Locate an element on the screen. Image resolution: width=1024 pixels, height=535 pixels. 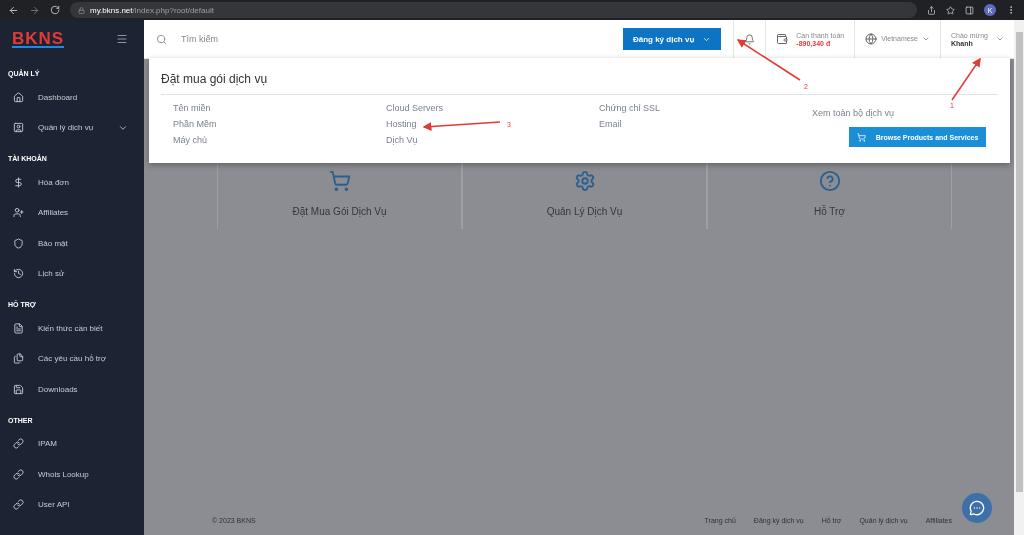
sidebar-item: Lịch sử is located at coordinates (72, 273).